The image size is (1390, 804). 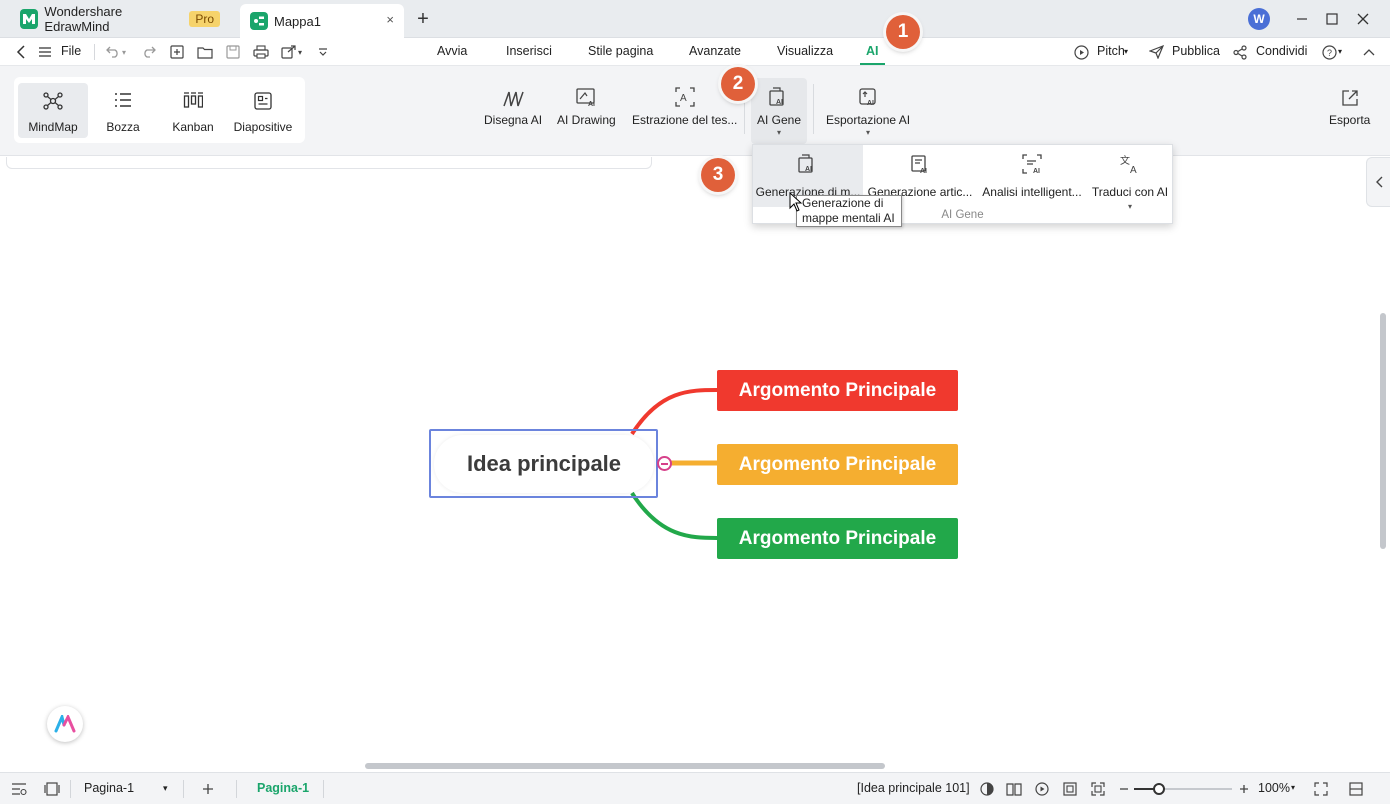 What do you see at coordinates (1098, 789) in the screenshot?
I see `fit-screen-icon` at bounding box center [1098, 789].